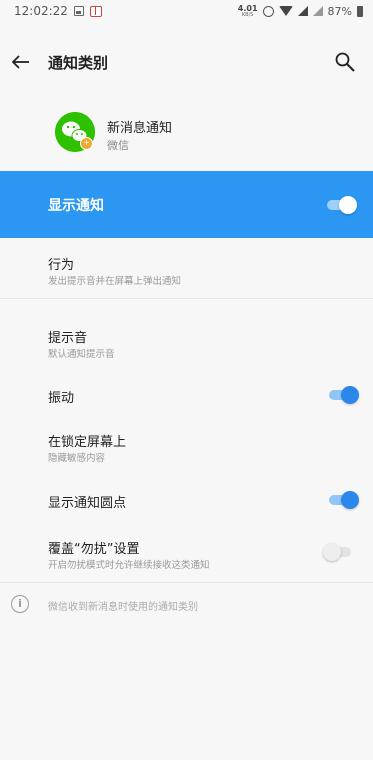  What do you see at coordinates (186, 204) in the screenshot?
I see `show-notification-row: 显示通知` at bounding box center [186, 204].